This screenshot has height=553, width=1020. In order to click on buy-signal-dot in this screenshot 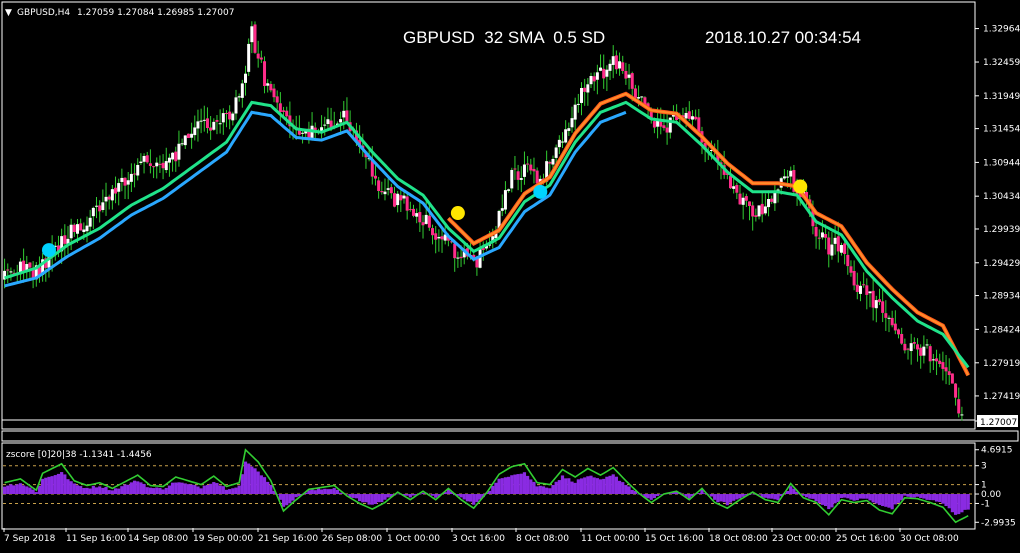, I will do `click(48, 250)`.